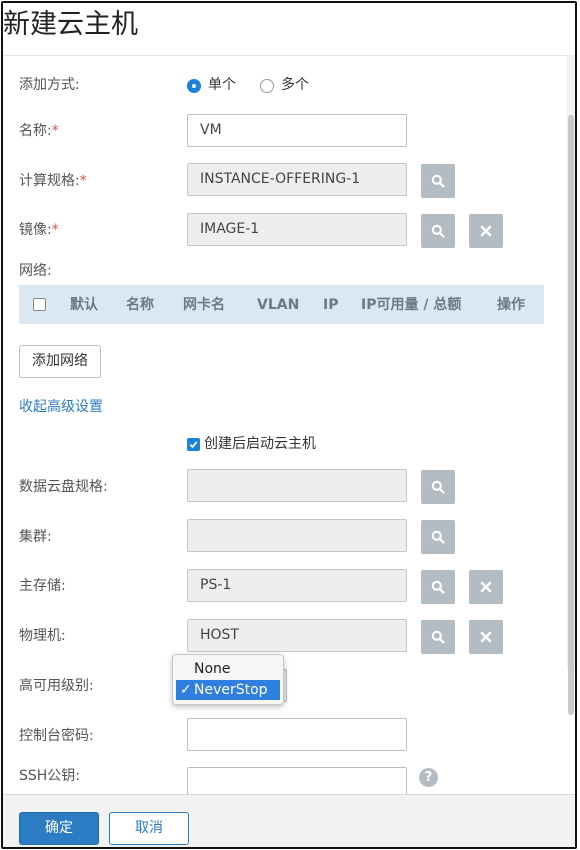 The image size is (580, 850). I want to click on cluster-label: 集群:, so click(35, 537).